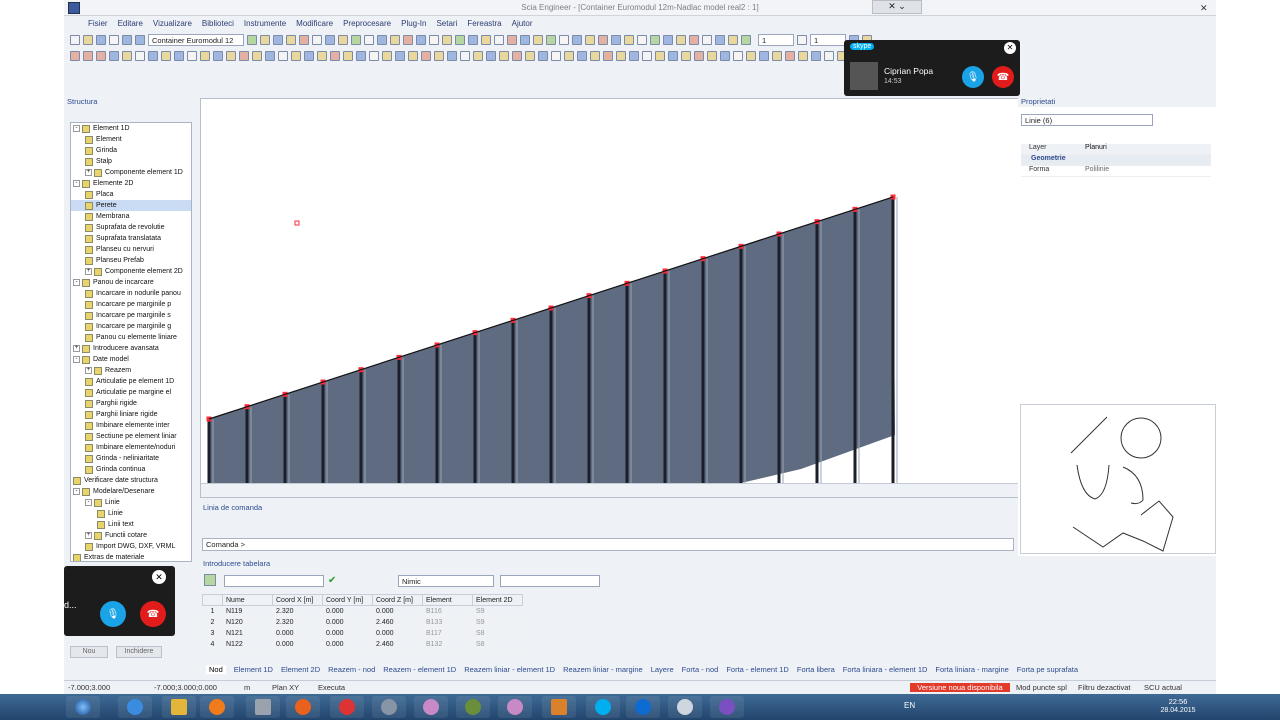 The image size is (1280, 720). Describe the element at coordinates (218, 23) in the screenshot. I see `menu-libraries: Biblioteci` at that location.